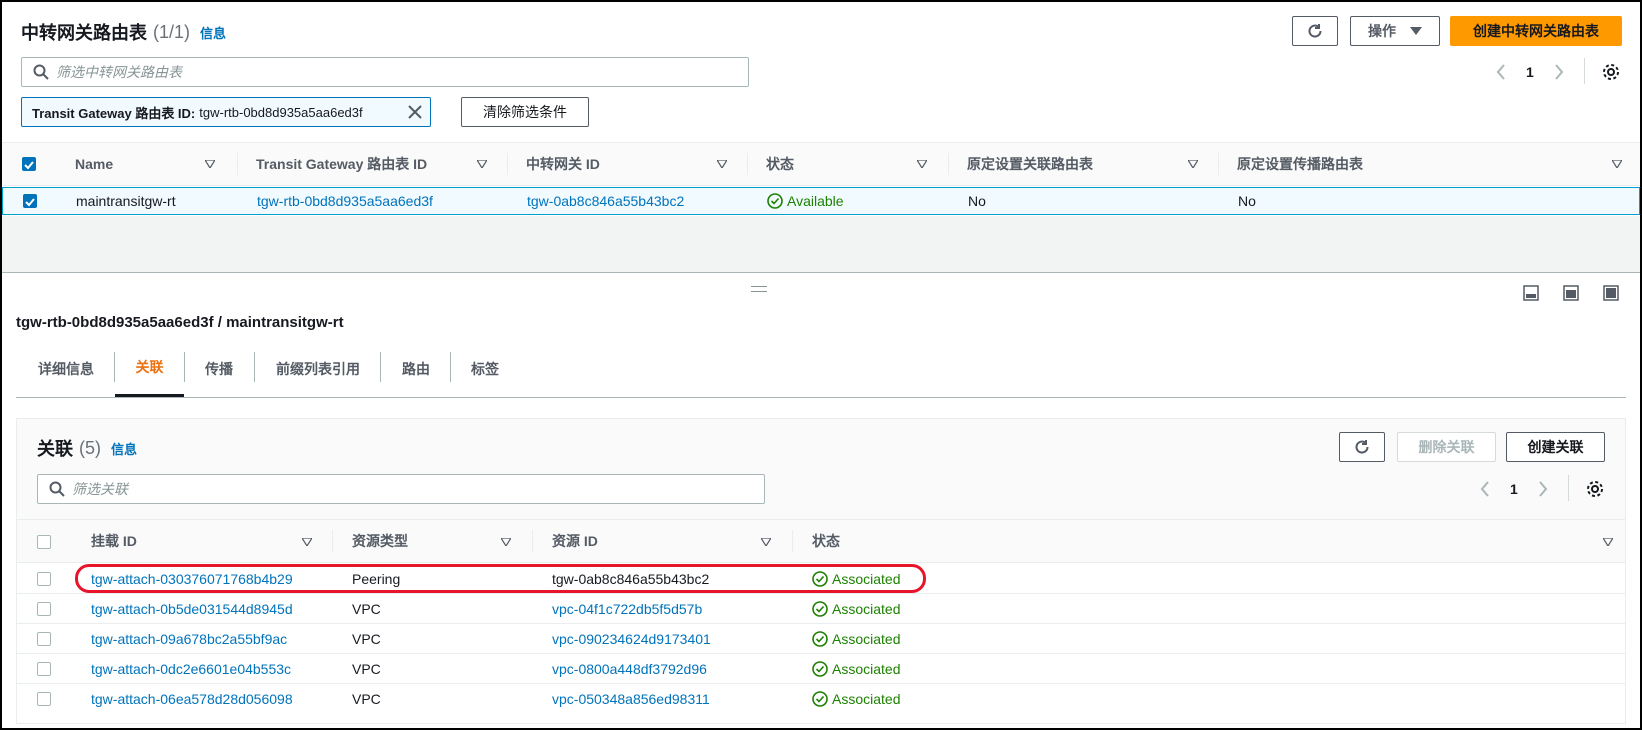 The image size is (1642, 730). I want to click on cell-name: maintransitgw-rt, so click(126, 201).